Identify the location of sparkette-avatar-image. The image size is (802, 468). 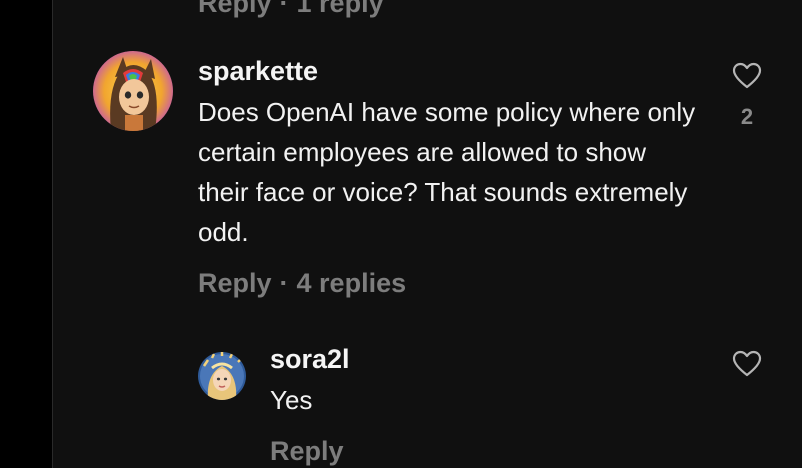
(133, 91).